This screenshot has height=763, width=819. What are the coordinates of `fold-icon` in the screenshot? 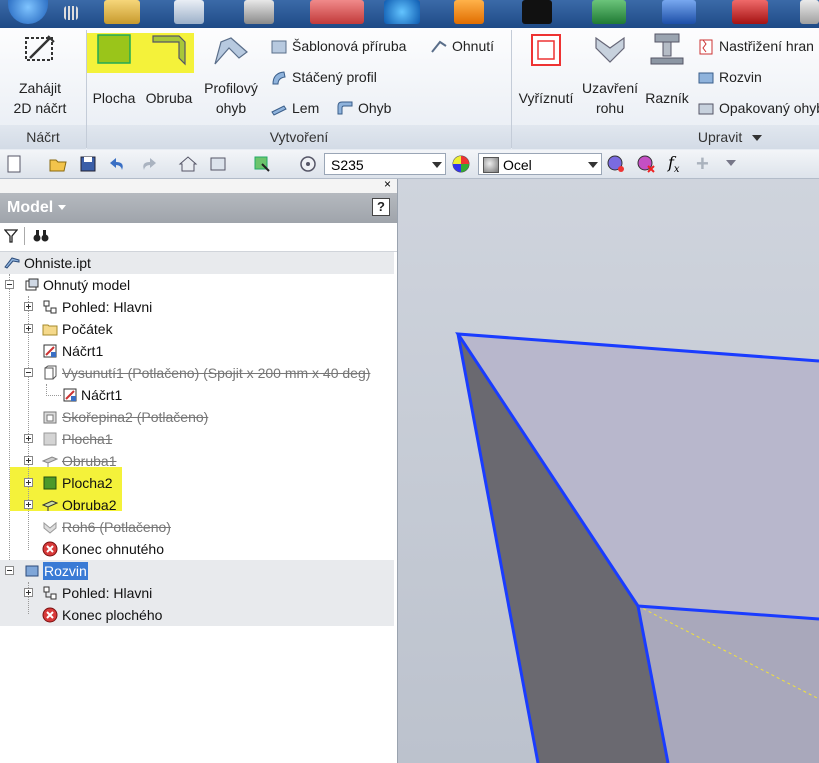 It's located at (439, 46).